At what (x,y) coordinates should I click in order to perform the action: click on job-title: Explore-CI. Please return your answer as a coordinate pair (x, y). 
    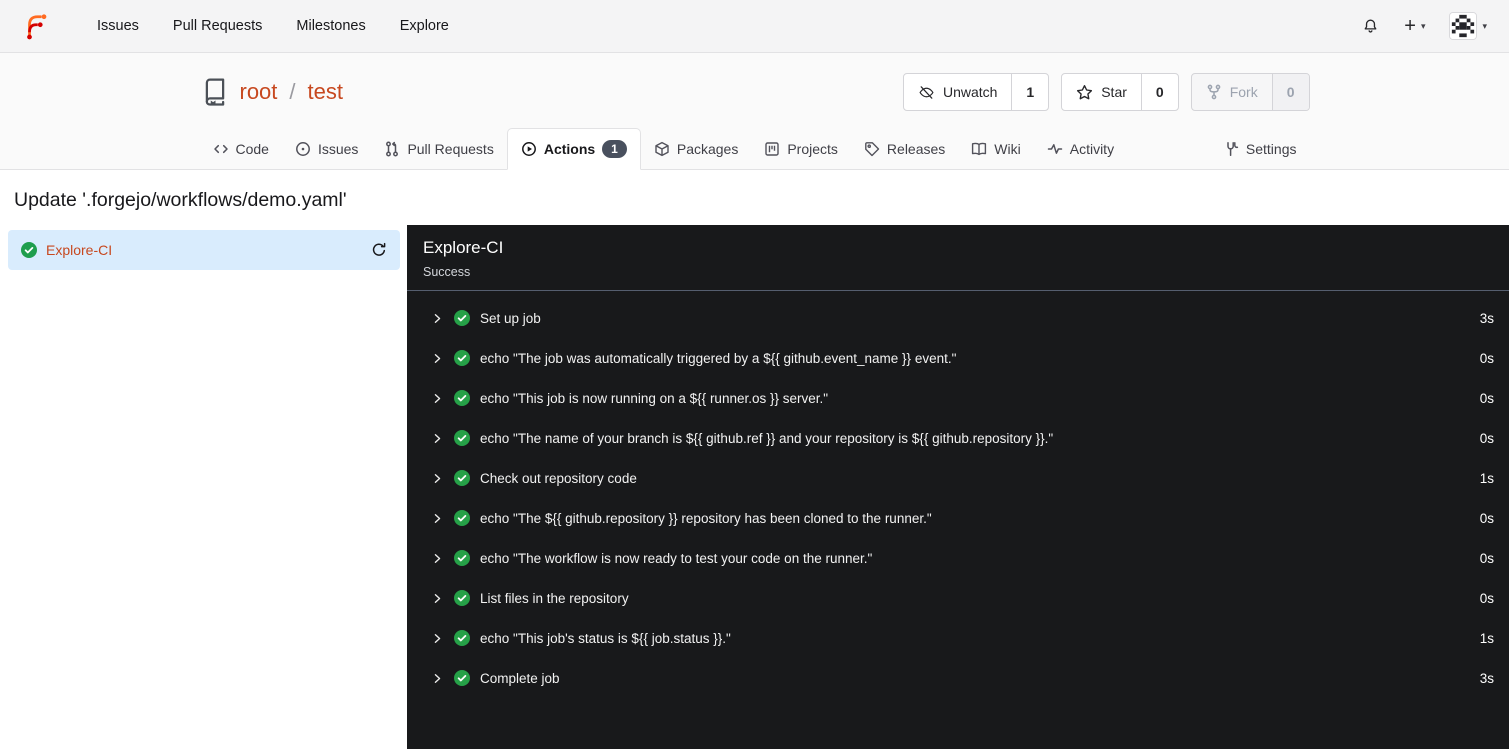
    Looking at the image, I should click on (463, 247).